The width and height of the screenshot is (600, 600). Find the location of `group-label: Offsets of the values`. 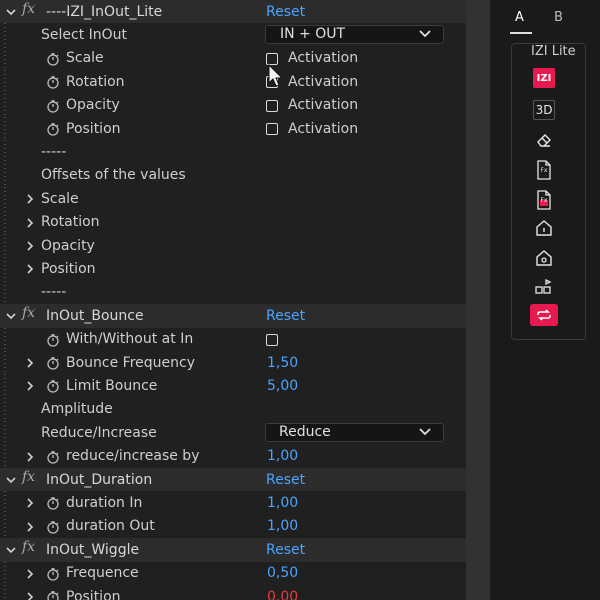

group-label: Offsets of the values is located at coordinates (113, 175).